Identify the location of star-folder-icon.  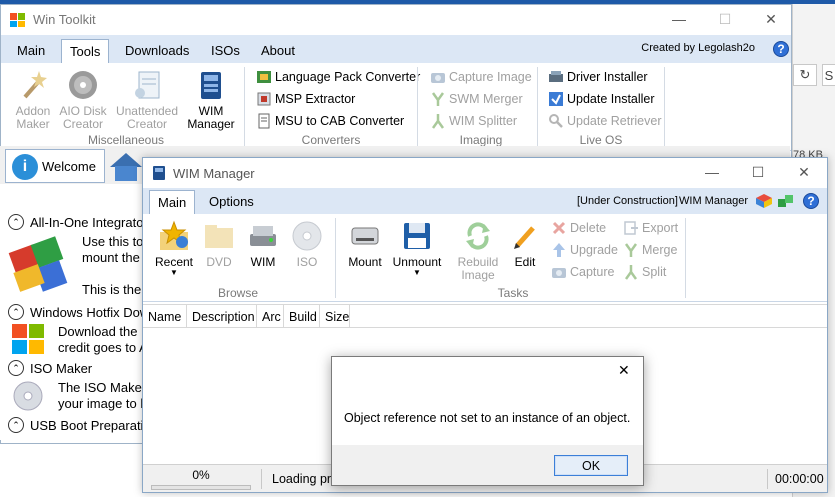
(174, 236).